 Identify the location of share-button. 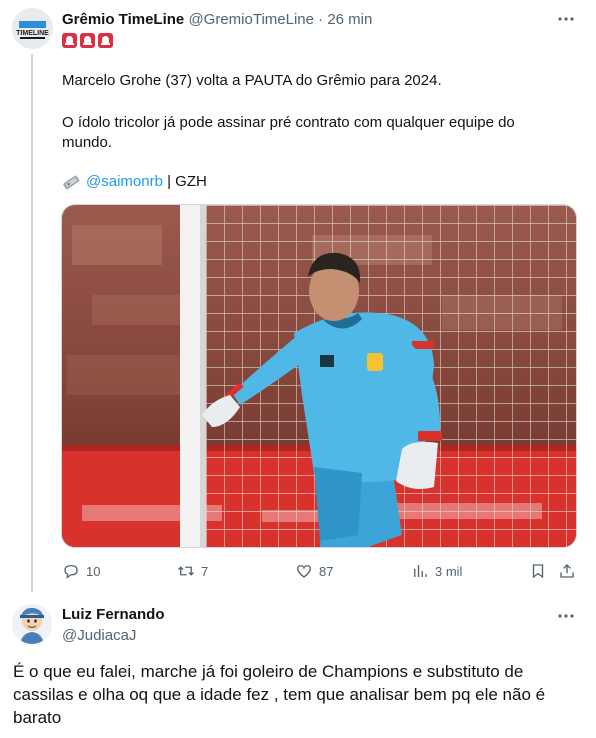
(567, 571).